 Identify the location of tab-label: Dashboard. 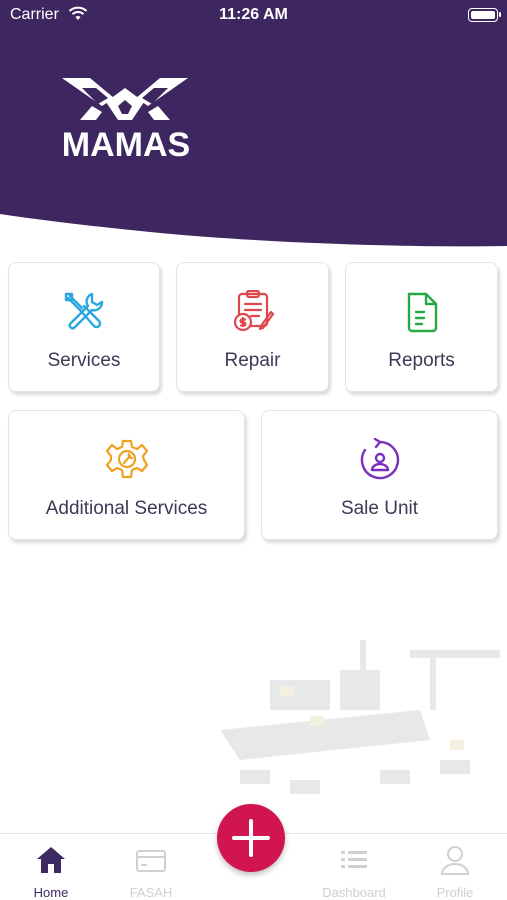
(354, 892).